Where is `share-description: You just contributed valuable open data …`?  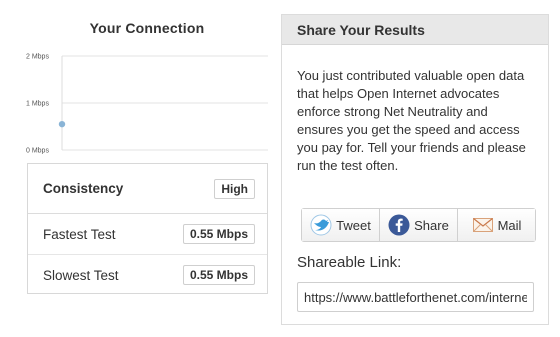
share-description: You just contributed valuable open data … is located at coordinates (411, 120).